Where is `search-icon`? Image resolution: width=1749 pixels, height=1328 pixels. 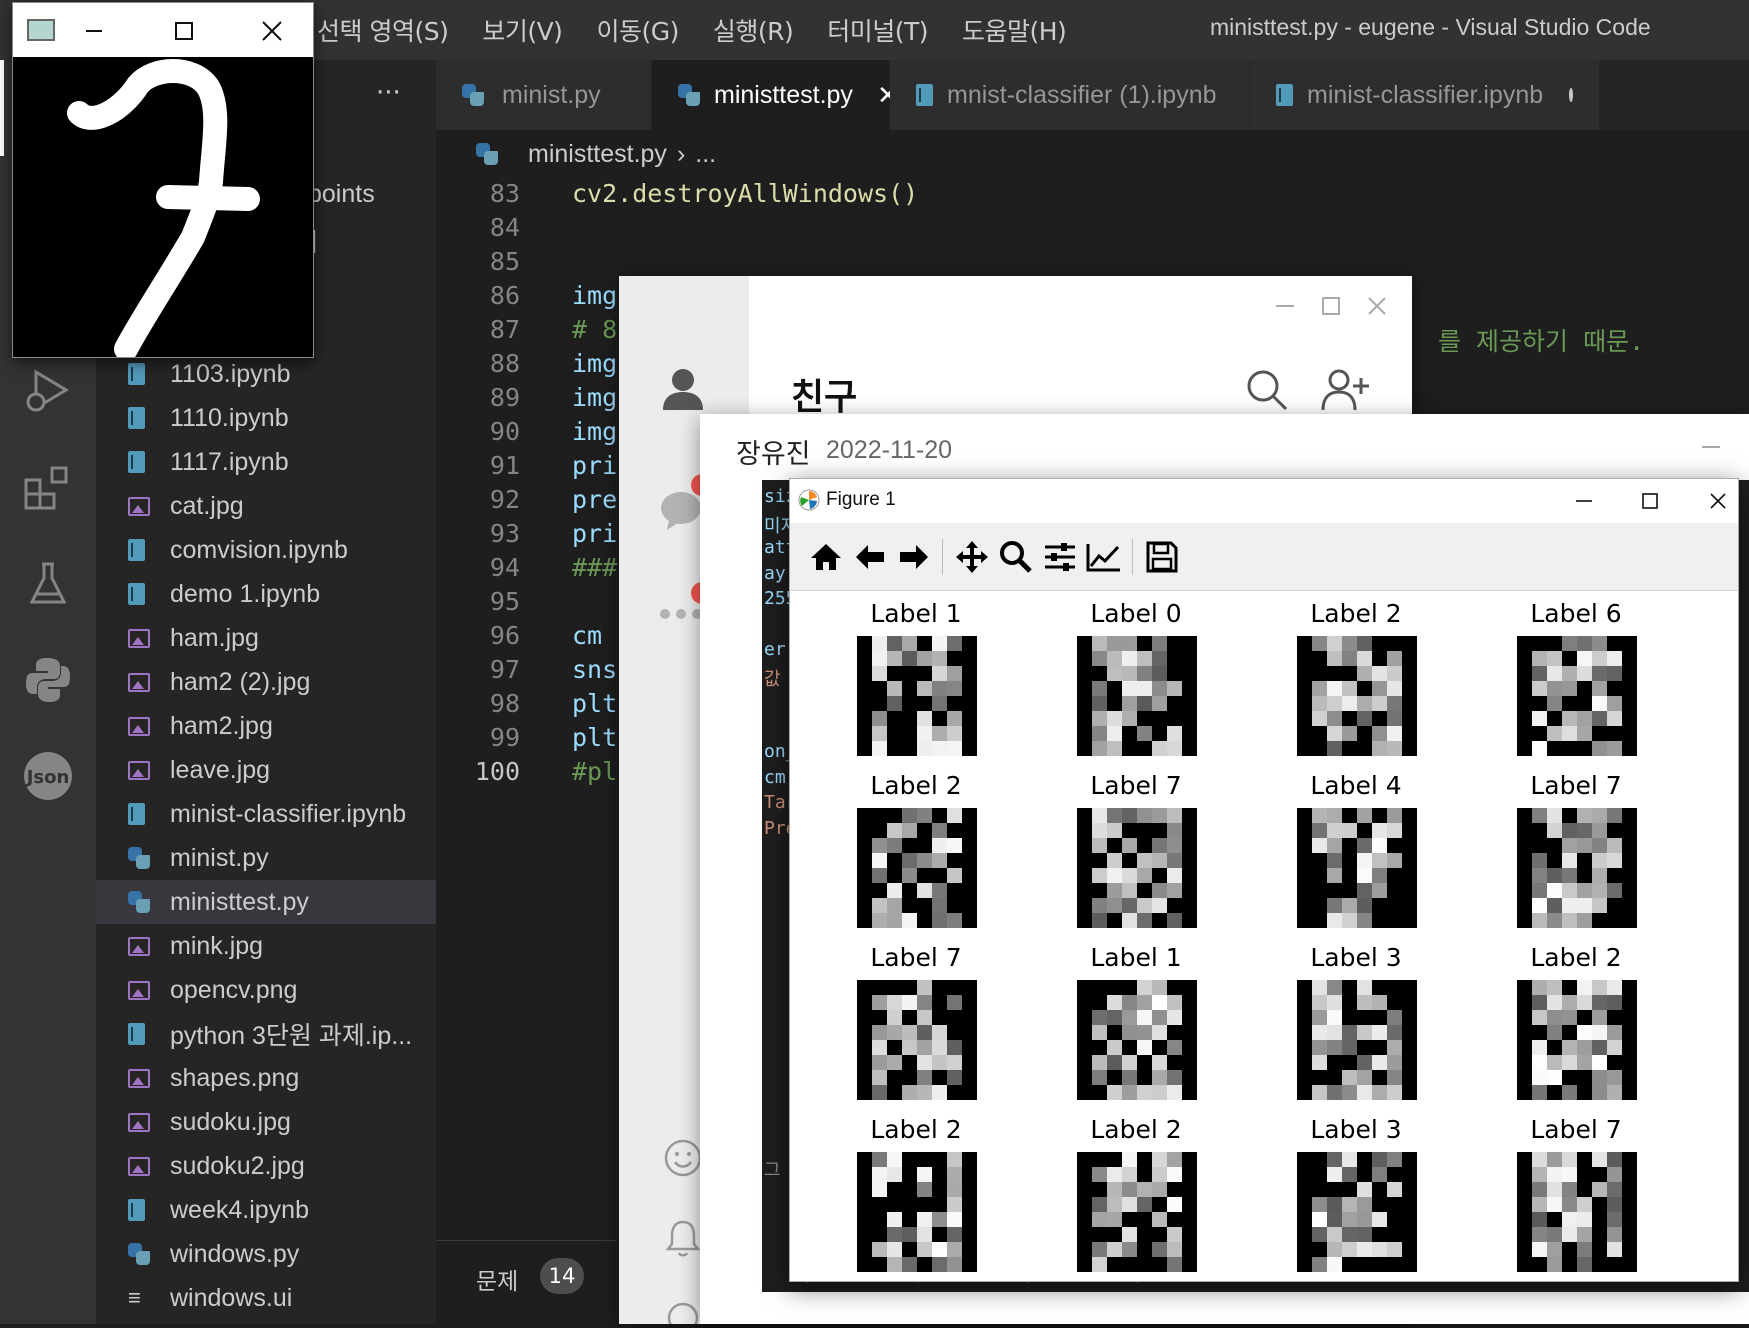 search-icon is located at coordinates (1267, 392).